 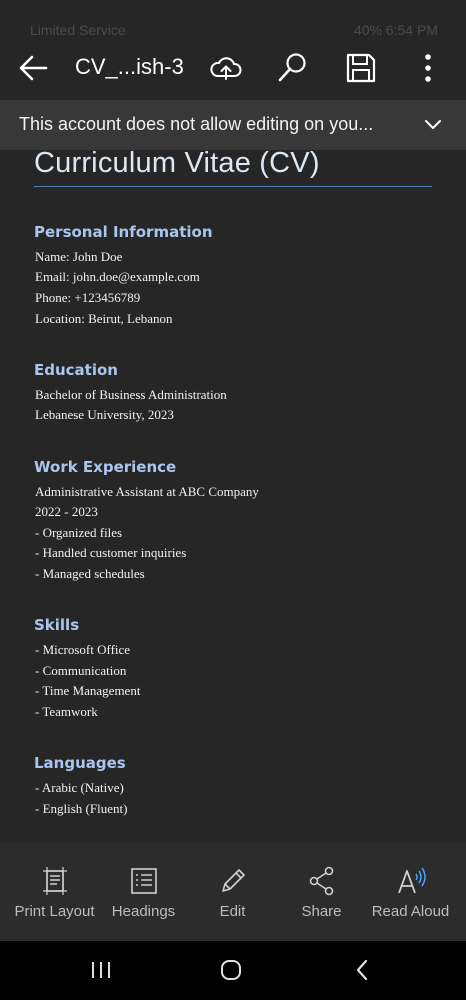 What do you see at coordinates (226, 68) in the screenshot?
I see `cloud-upload-icon` at bounding box center [226, 68].